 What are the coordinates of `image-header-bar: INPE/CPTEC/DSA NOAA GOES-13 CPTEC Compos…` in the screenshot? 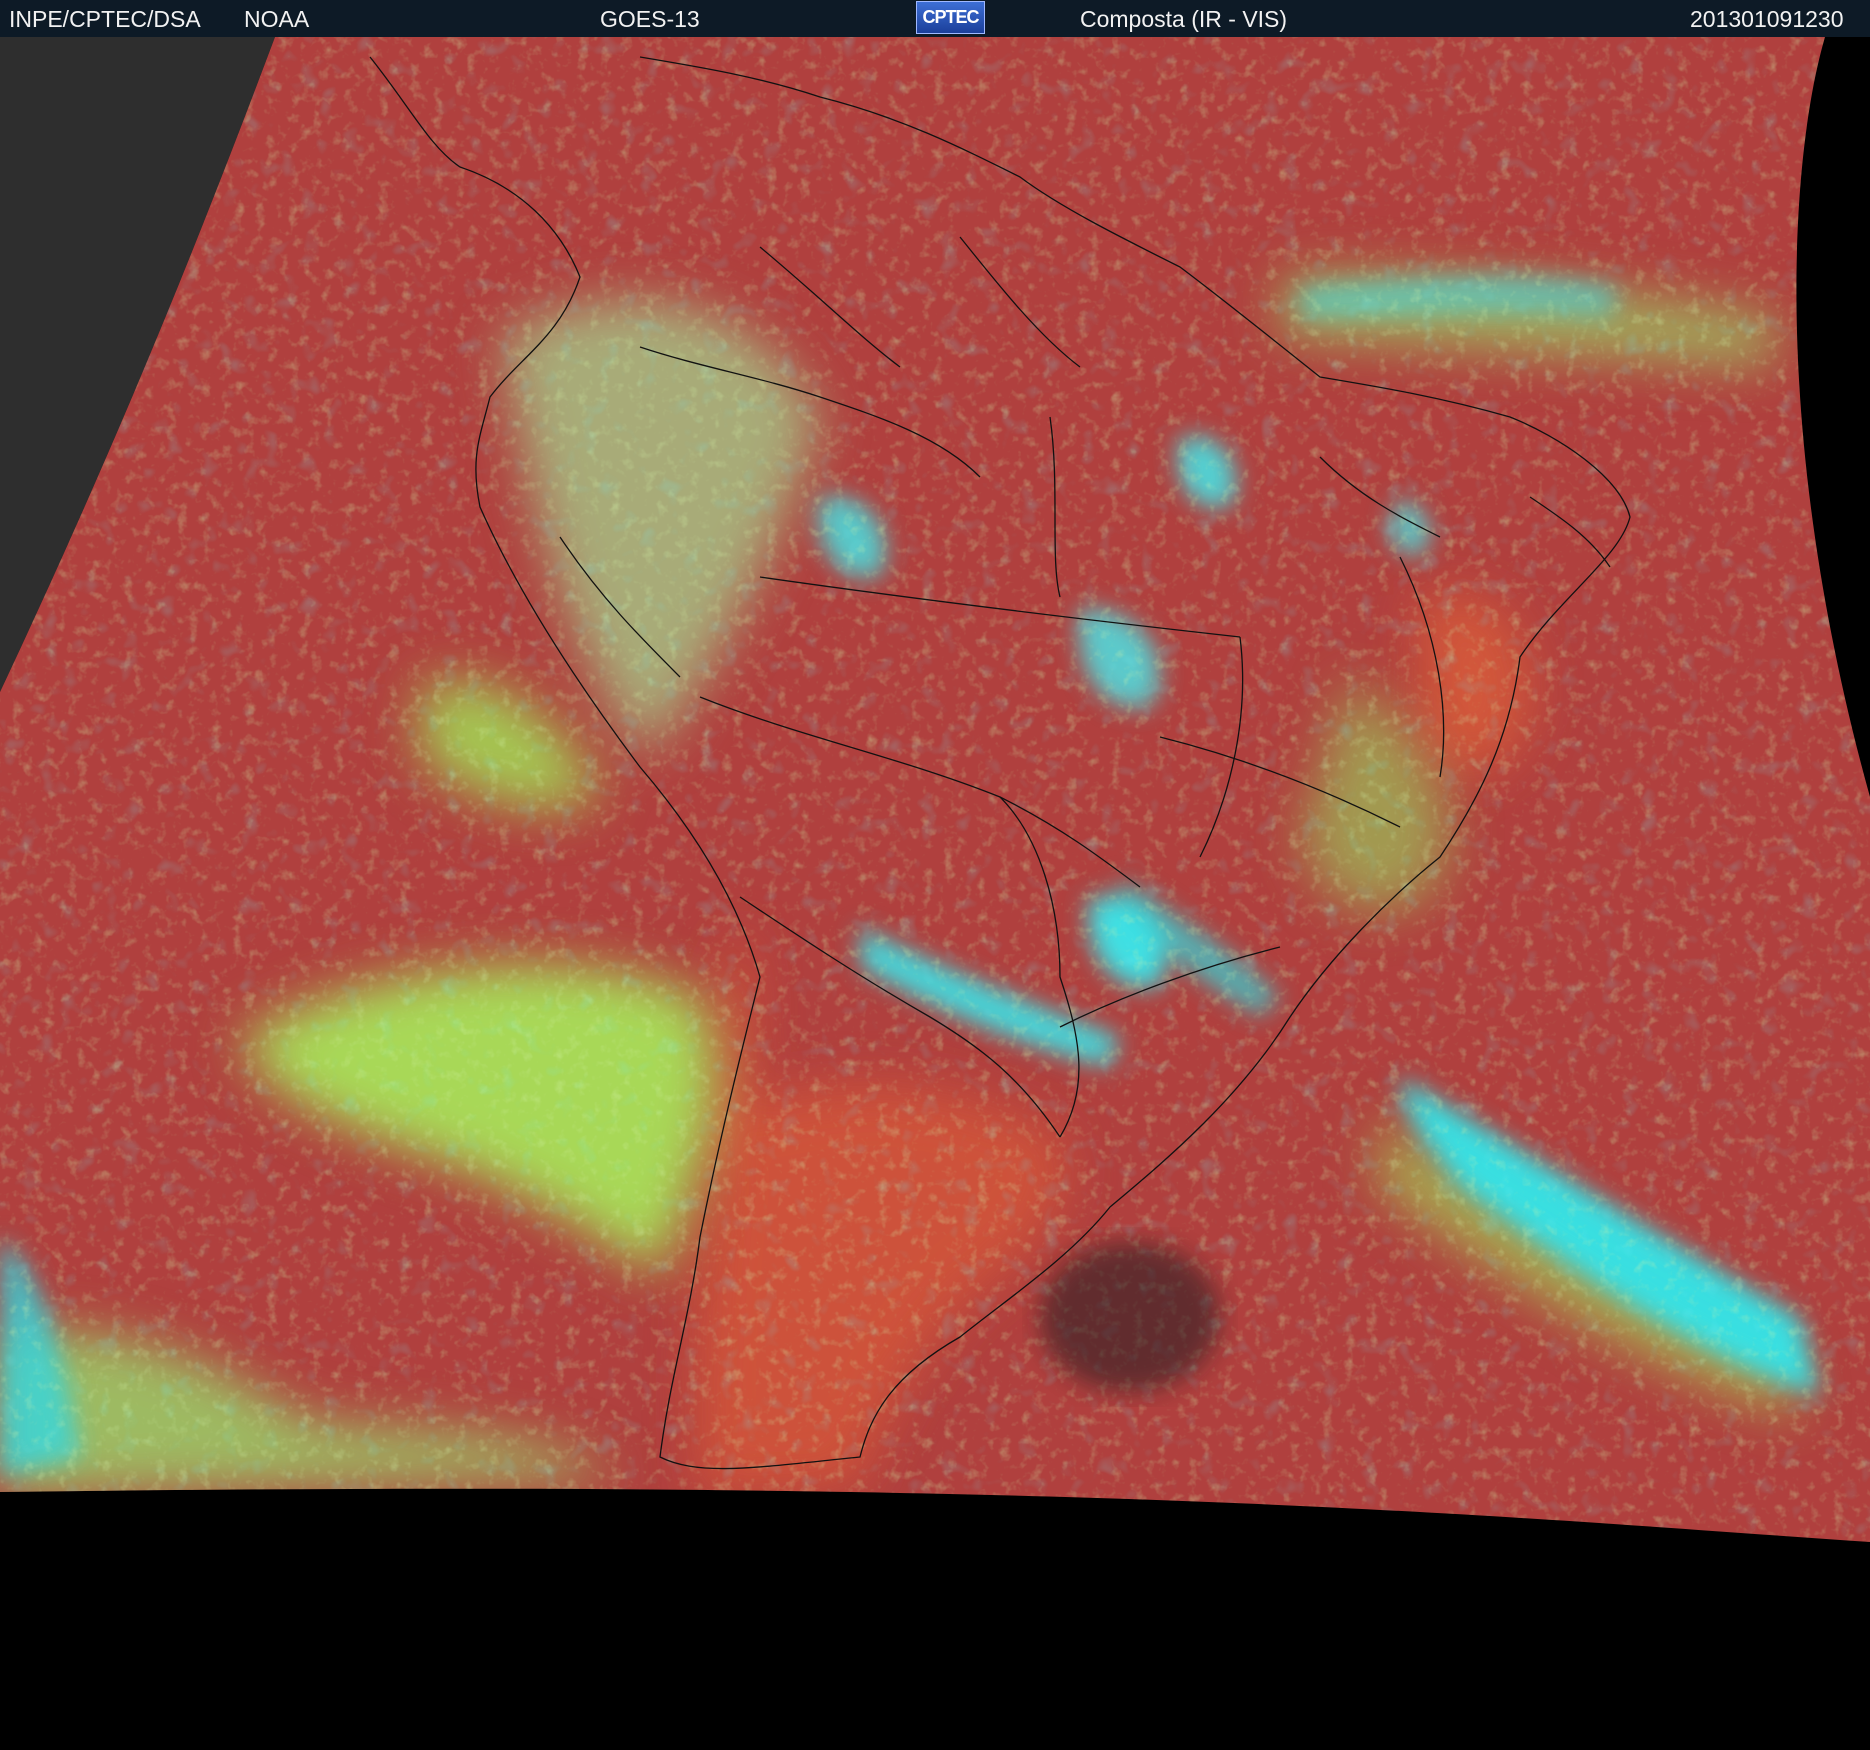 It's located at (935, 18).